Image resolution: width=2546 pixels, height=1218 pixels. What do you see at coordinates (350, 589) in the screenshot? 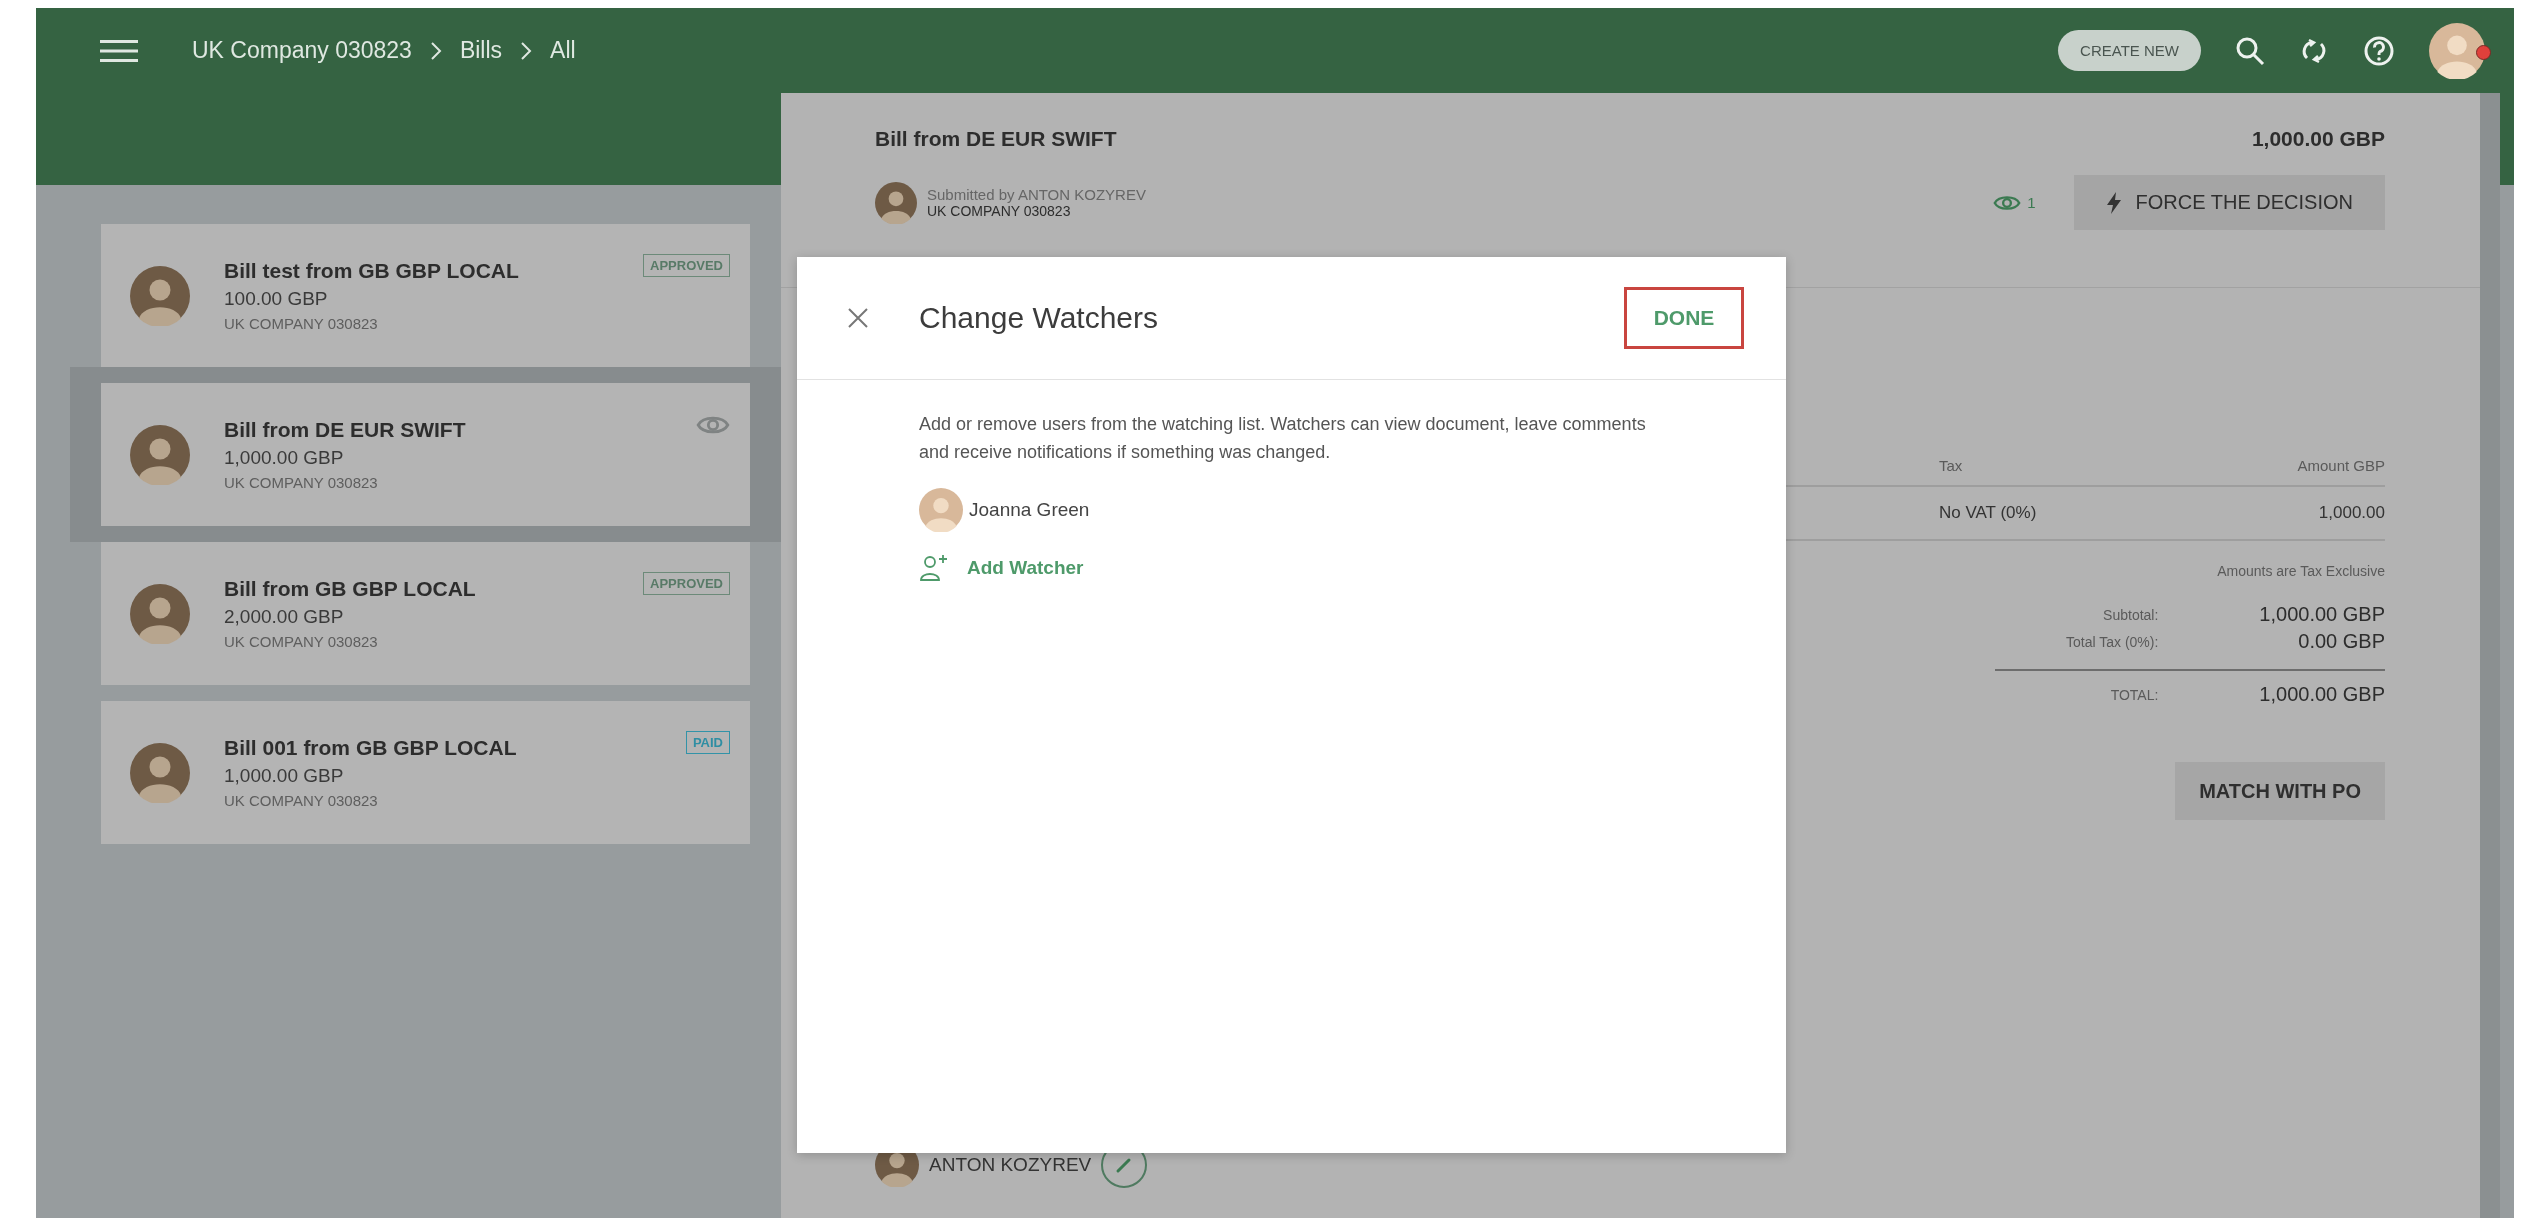
I see `bill-title: Bill from GB GBP LOCAL` at bounding box center [350, 589].